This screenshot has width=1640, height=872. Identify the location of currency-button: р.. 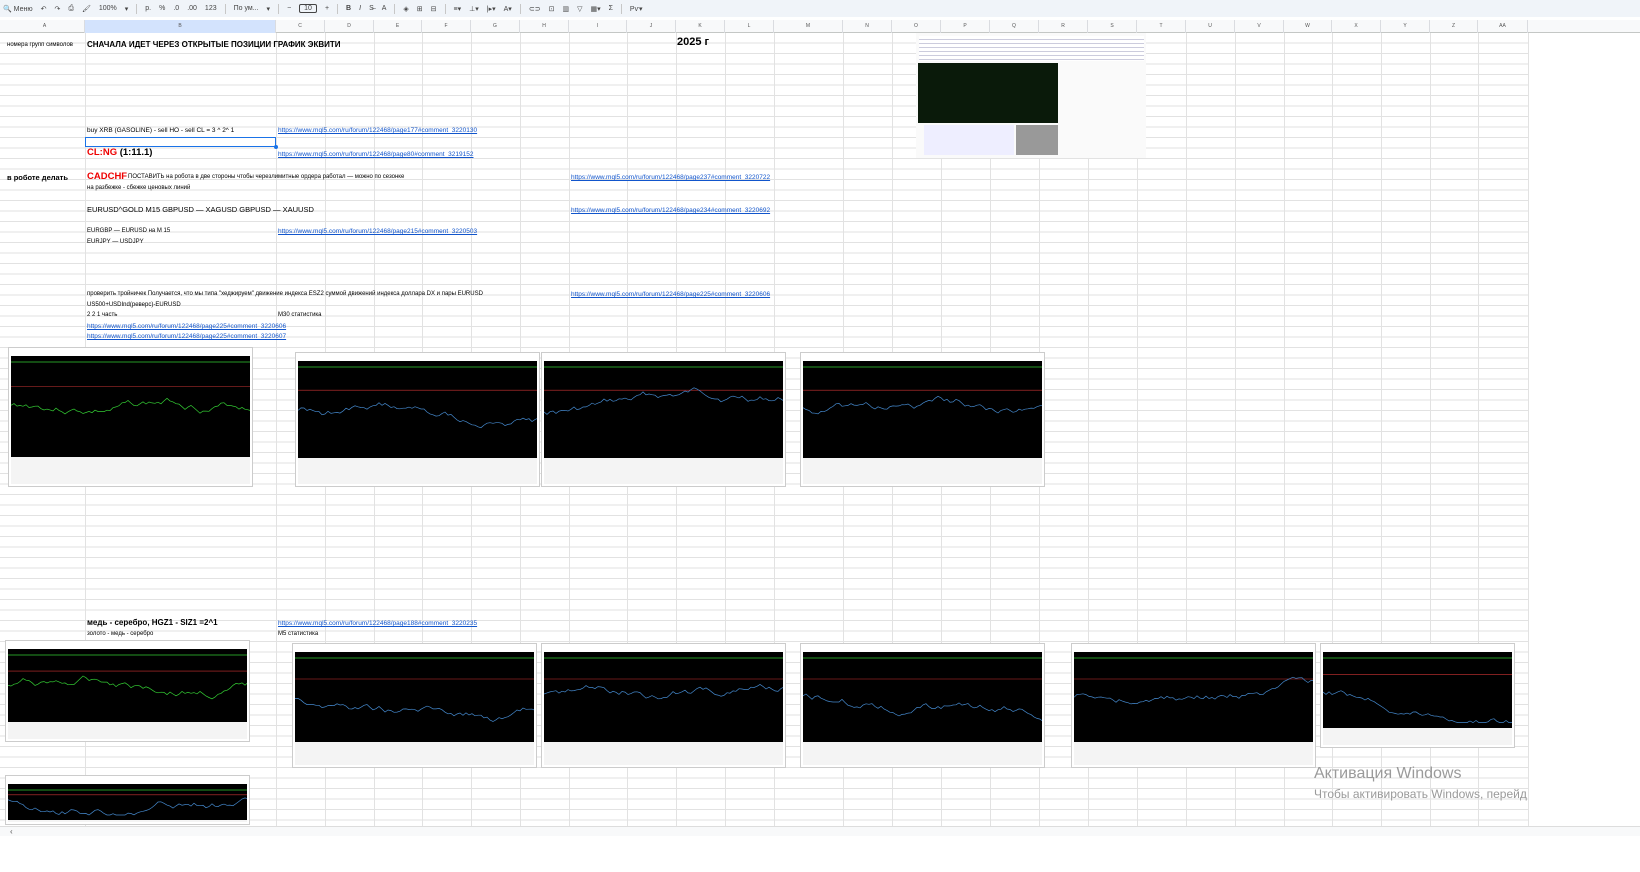
(148, 8).